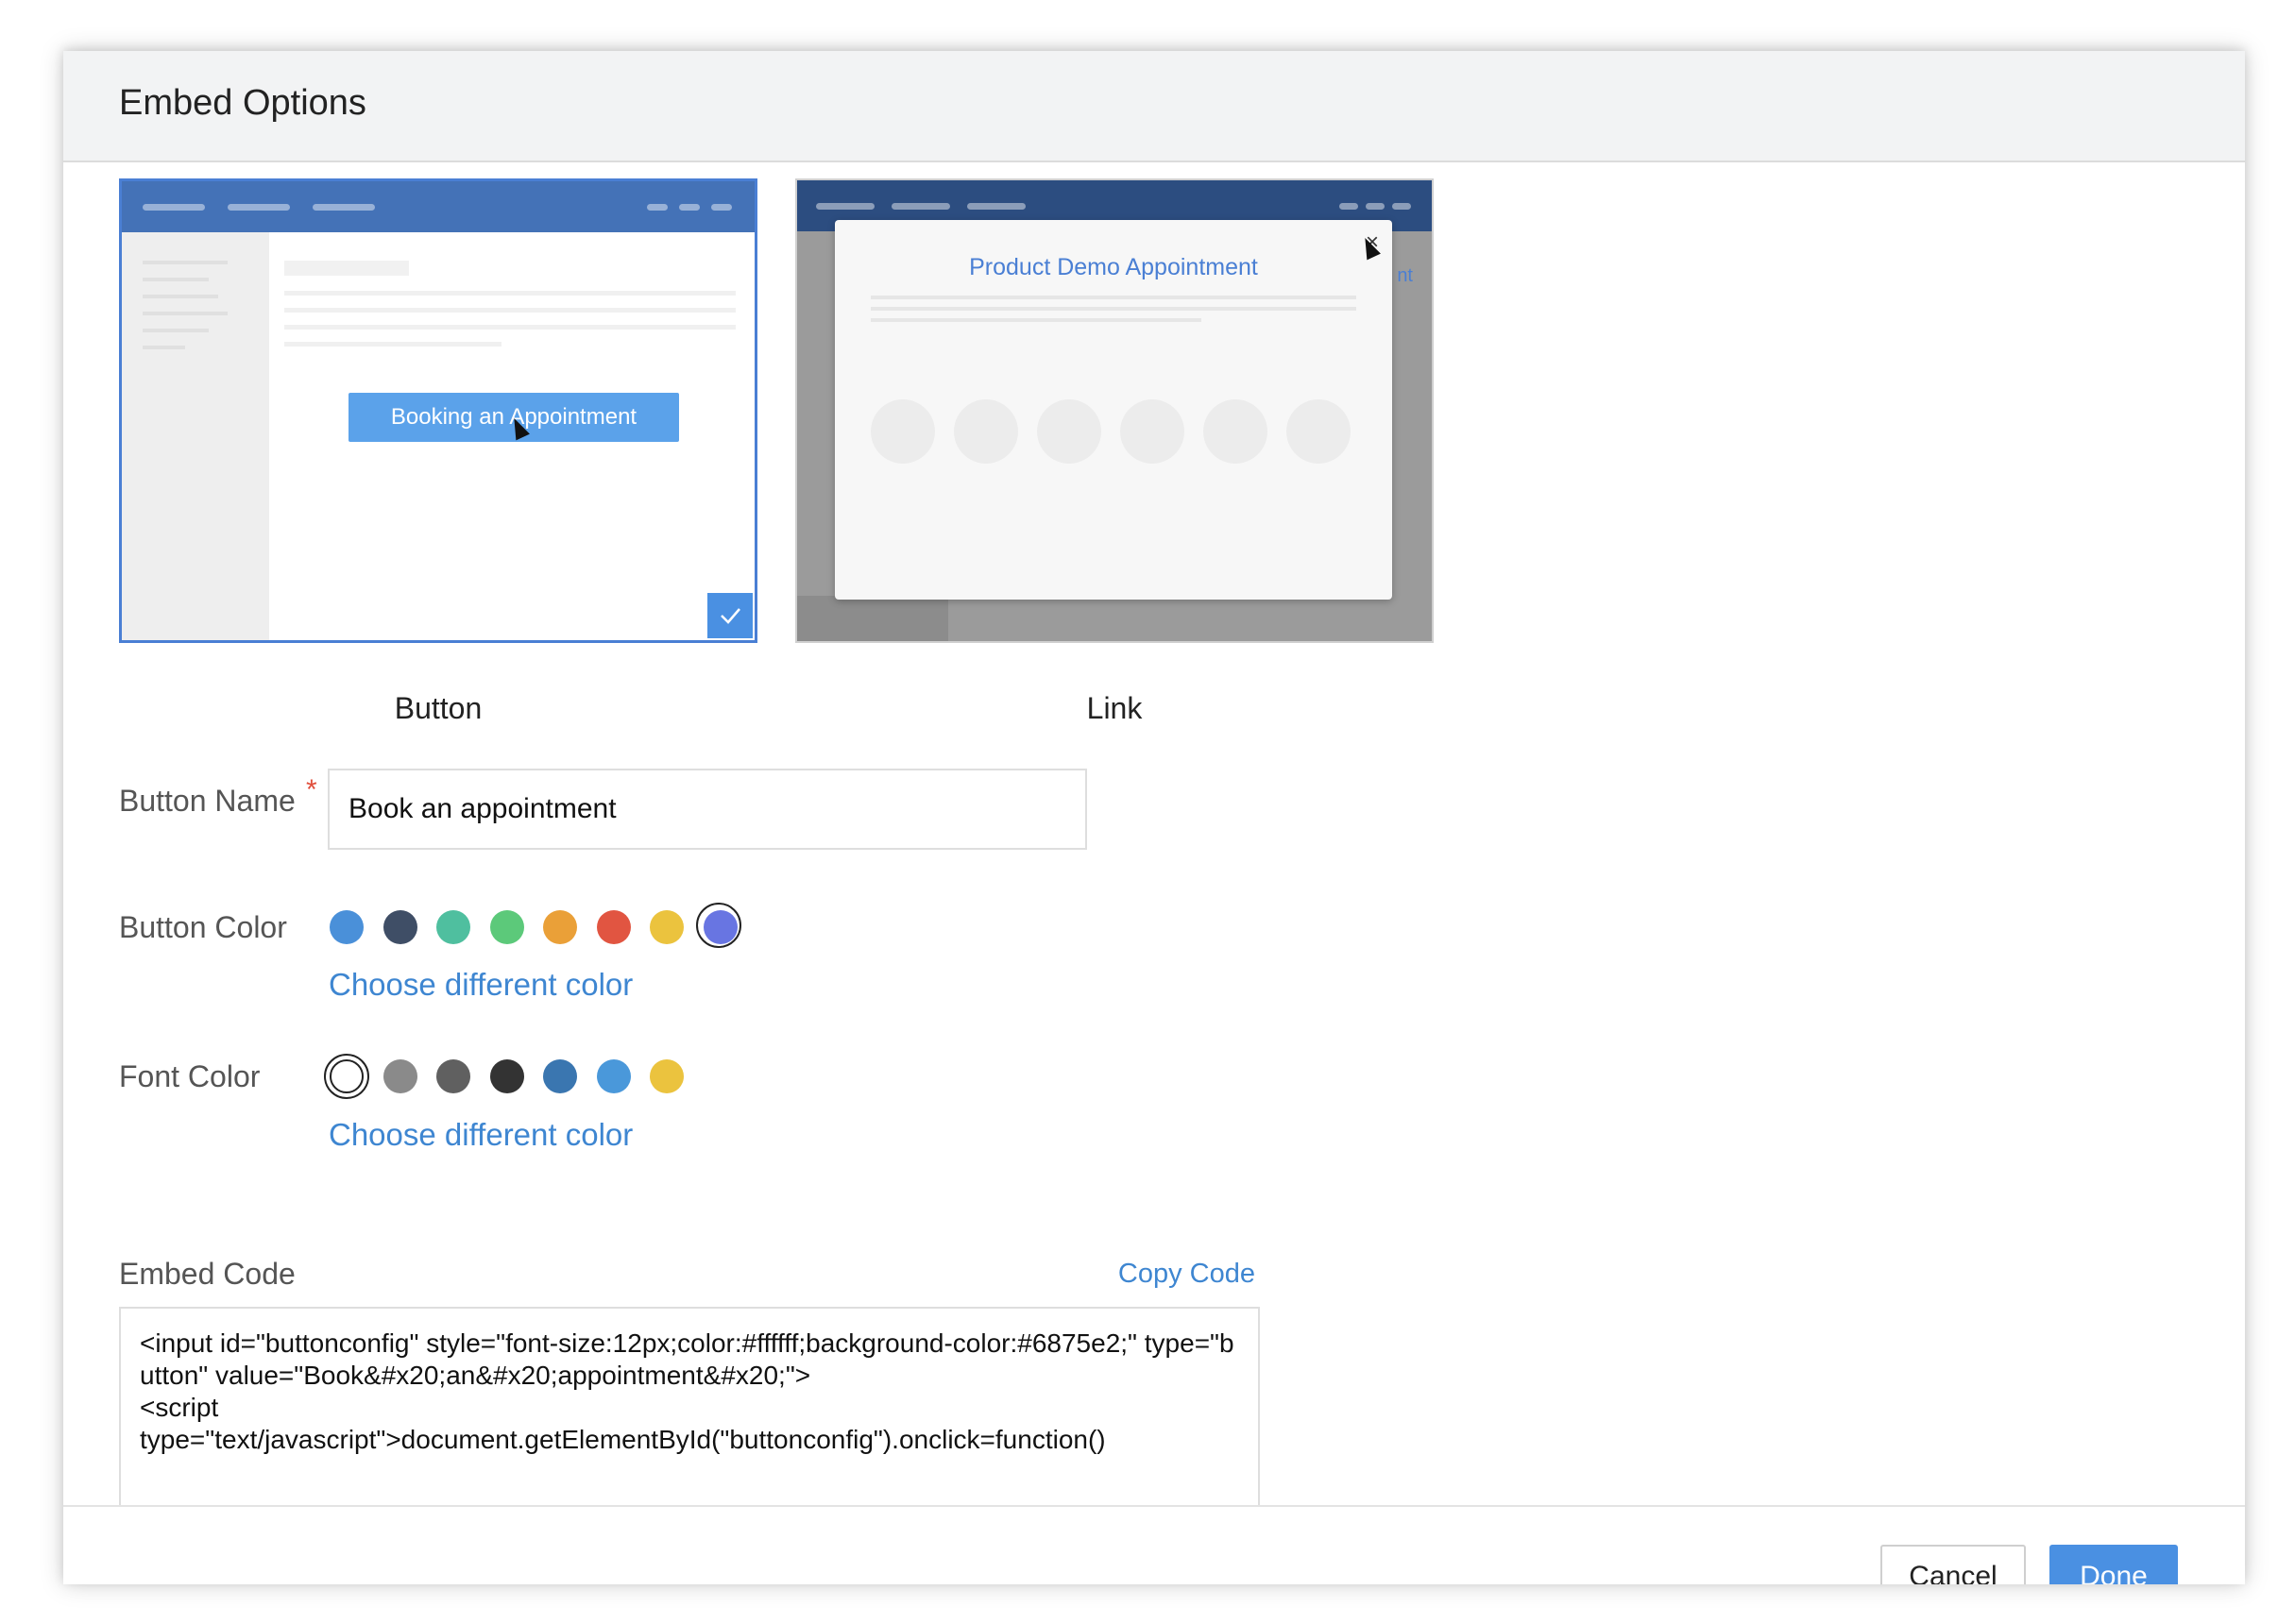 Image resolution: width=2295 pixels, height=1624 pixels. What do you see at coordinates (1186, 1274) in the screenshot?
I see `copy-code-link: Copy Code` at bounding box center [1186, 1274].